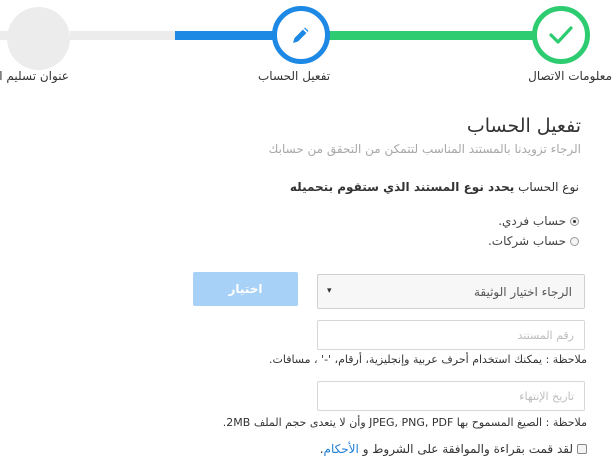  Describe the element at coordinates (451, 335) in the screenshot. I see `document-number-input: رقم المستند` at that location.